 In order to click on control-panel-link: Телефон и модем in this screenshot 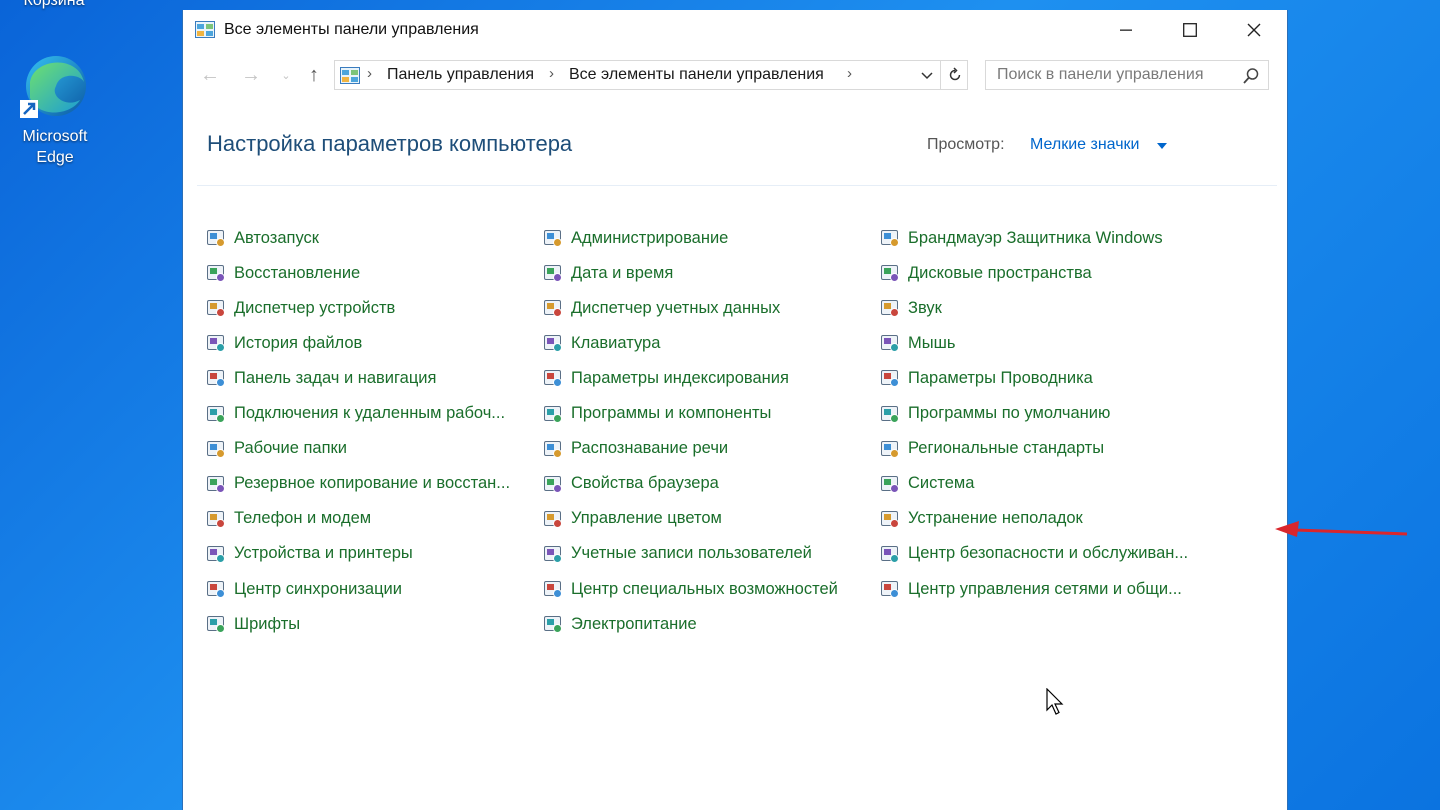, I will do `click(288, 519)`.